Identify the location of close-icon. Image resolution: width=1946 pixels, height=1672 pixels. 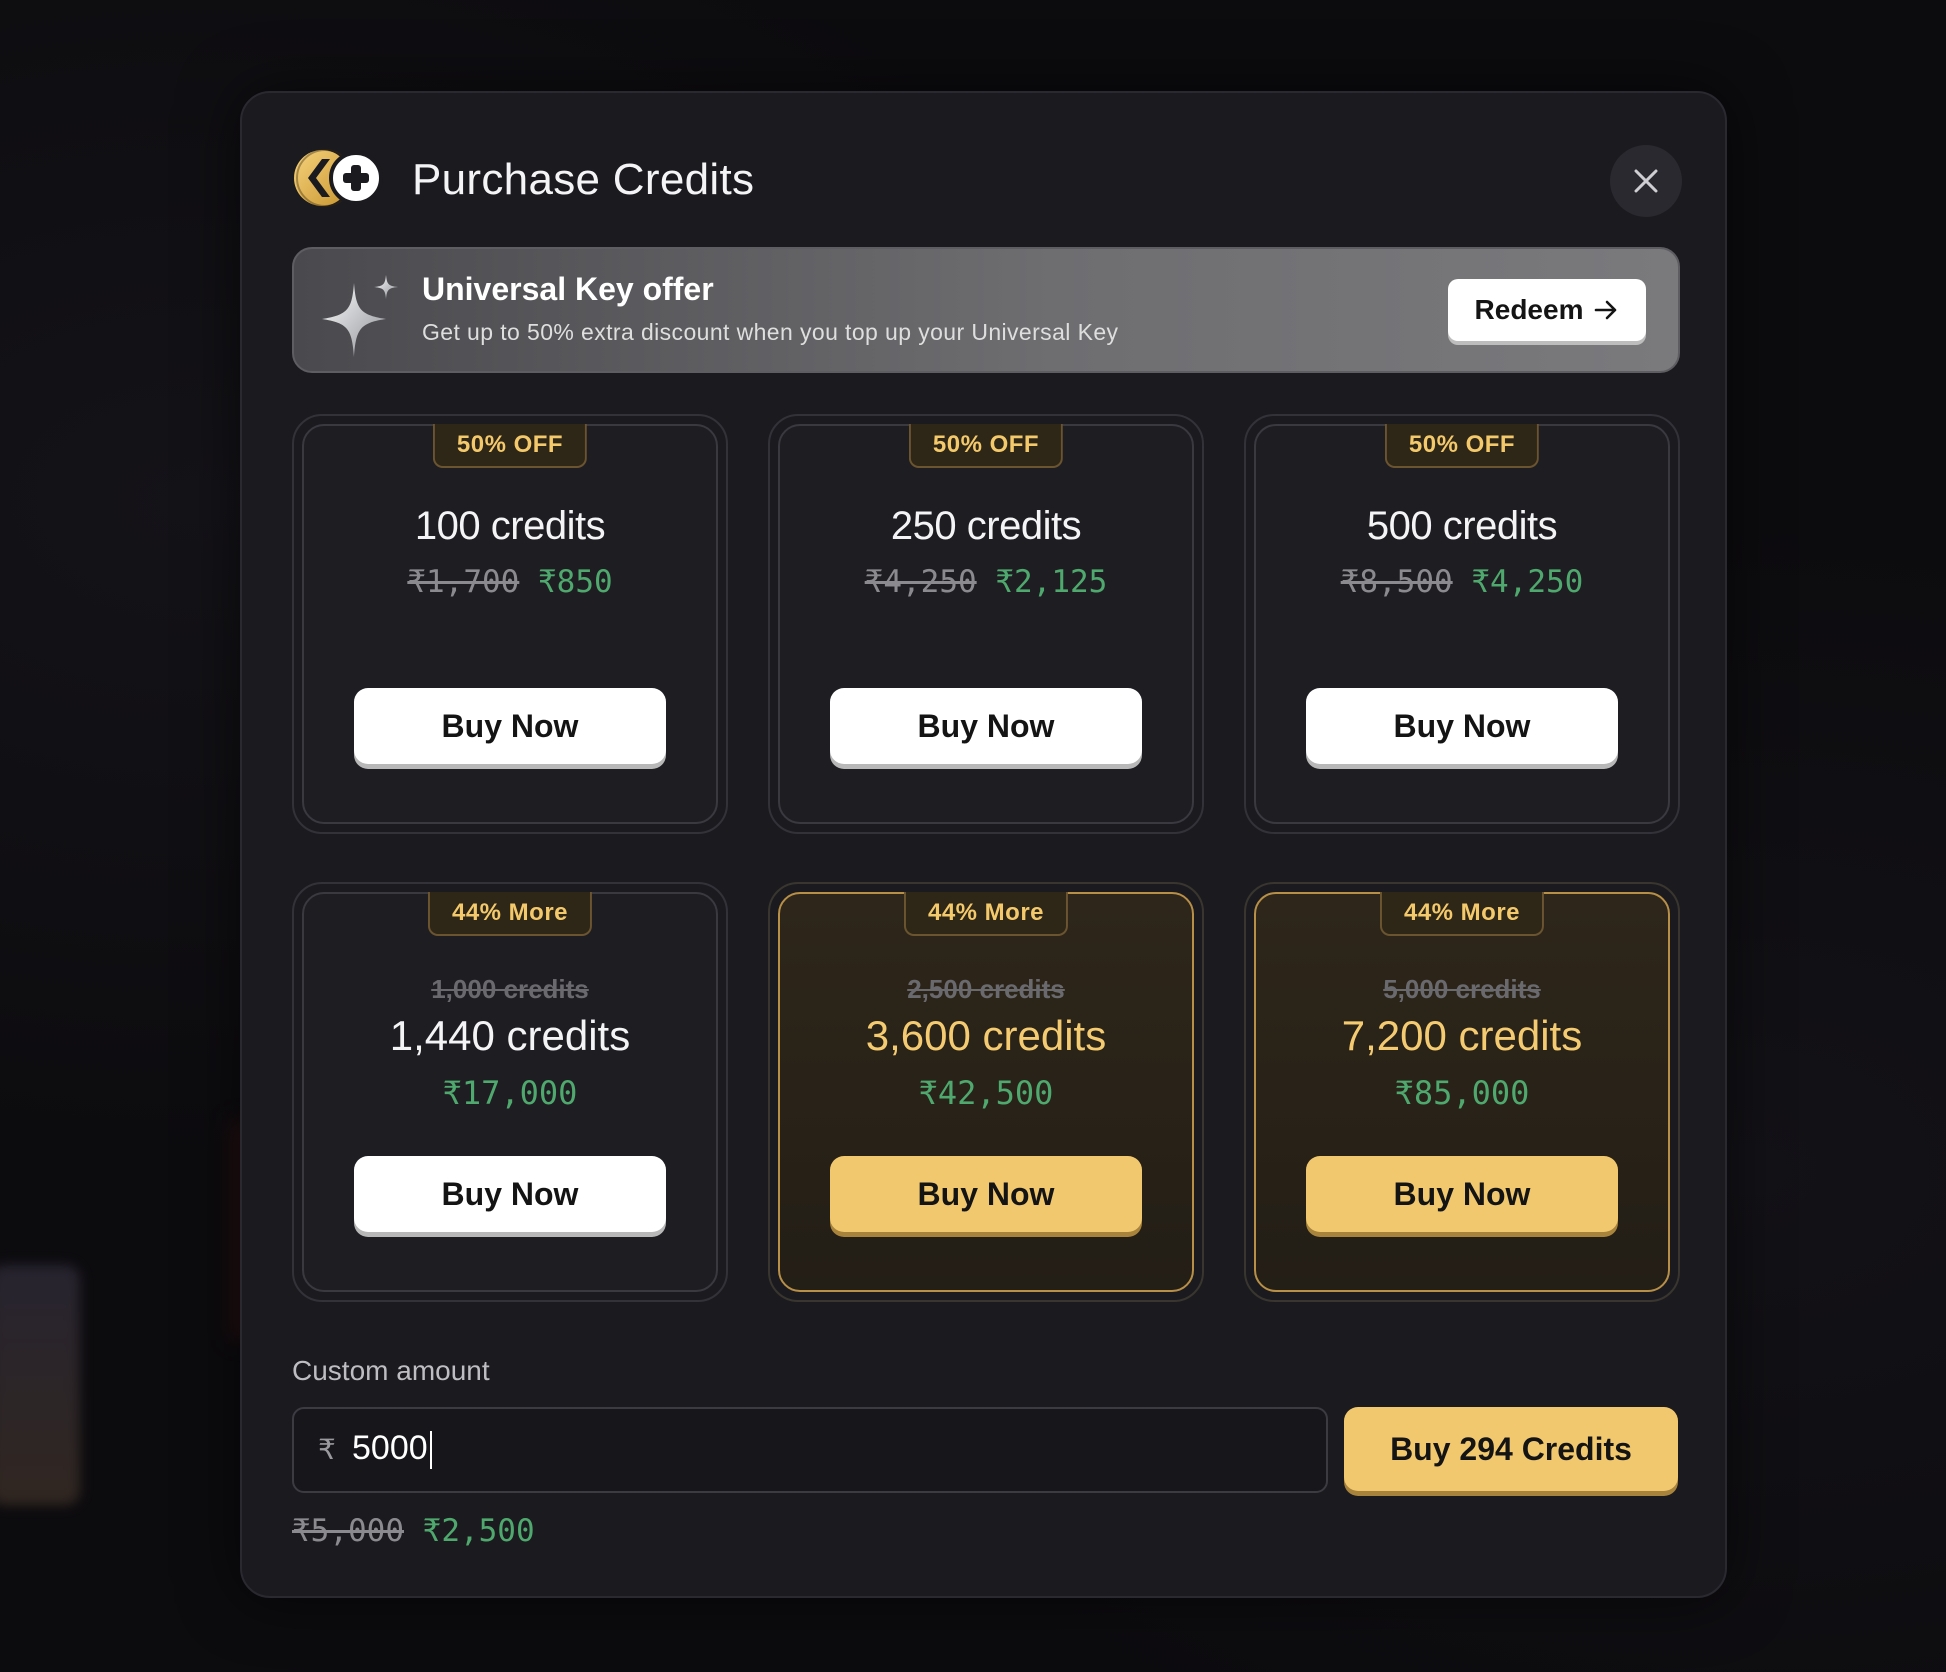
(1646, 181).